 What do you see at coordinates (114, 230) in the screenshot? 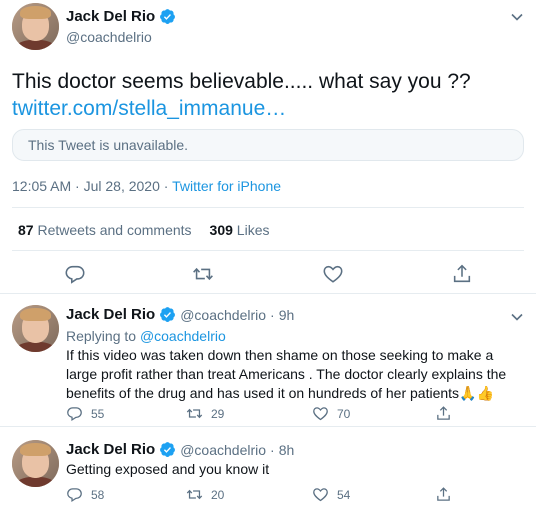
I see `retweets-label: Retweets and comments` at bounding box center [114, 230].